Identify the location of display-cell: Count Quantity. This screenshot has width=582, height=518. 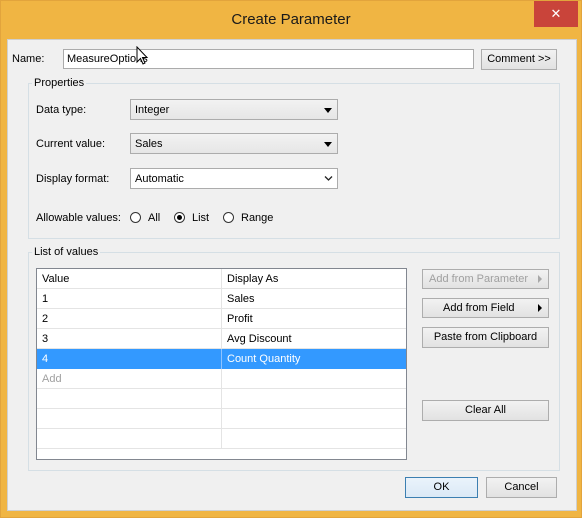
(314, 359).